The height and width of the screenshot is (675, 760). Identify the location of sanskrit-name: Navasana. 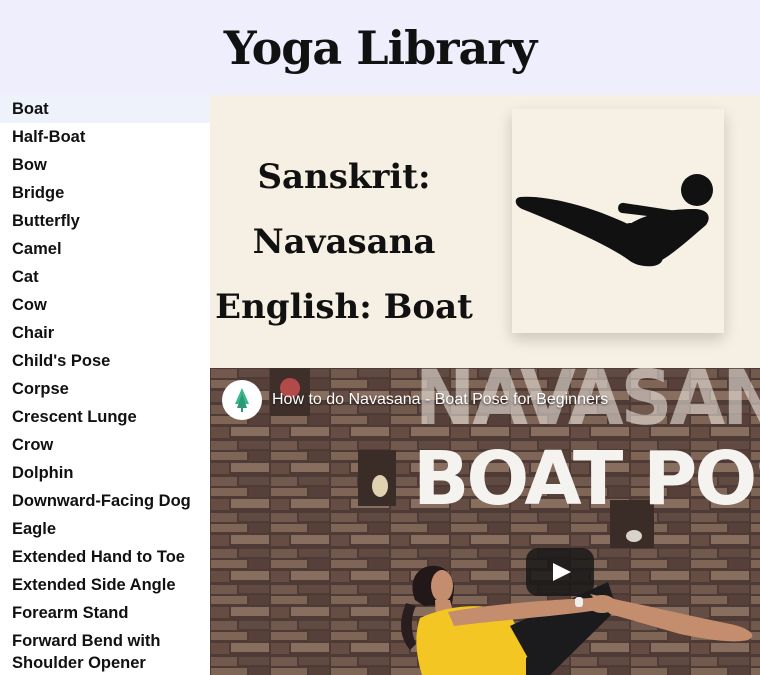
(344, 242).